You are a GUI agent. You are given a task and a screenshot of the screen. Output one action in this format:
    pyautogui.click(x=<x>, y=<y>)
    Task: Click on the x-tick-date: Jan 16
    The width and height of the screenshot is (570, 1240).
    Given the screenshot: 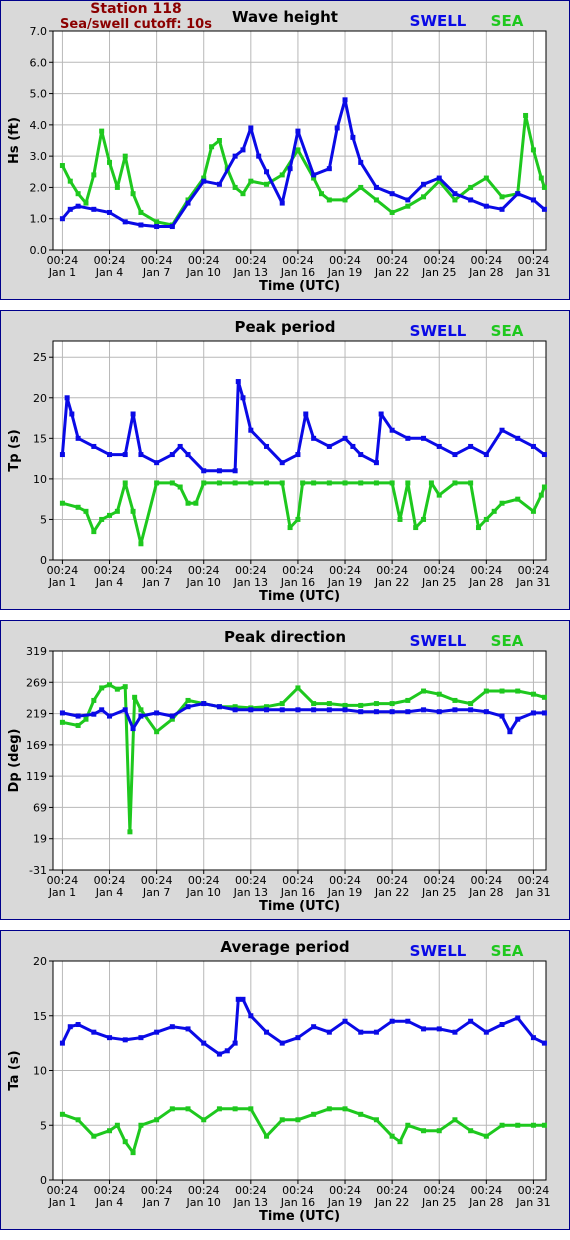 What is the action you would take?
    pyautogui.click(x=297, y=892)
    